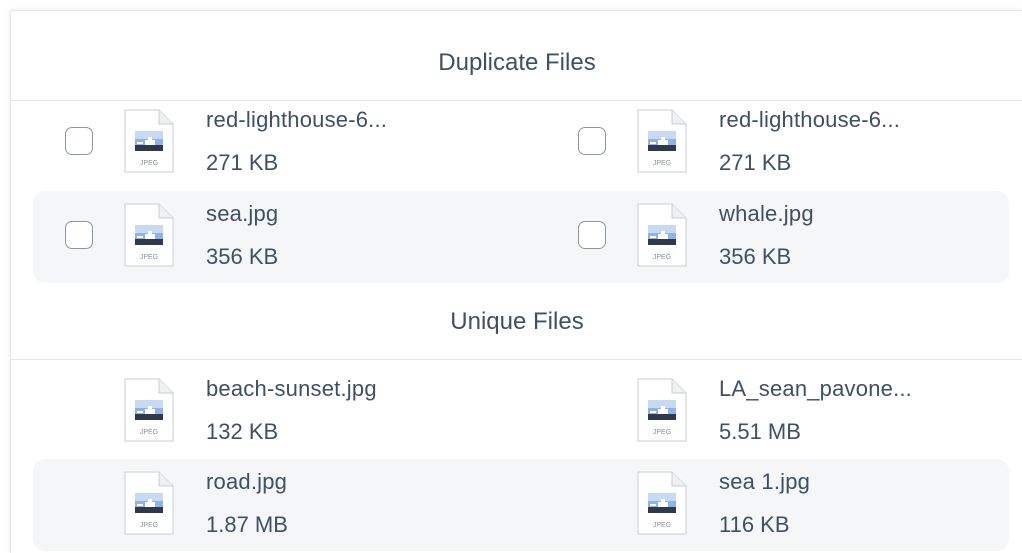 The image size is (1022, 553). I want to click on file-item: JPEG LA_sean_pavone... 5.51 MB, so click(784, 412).